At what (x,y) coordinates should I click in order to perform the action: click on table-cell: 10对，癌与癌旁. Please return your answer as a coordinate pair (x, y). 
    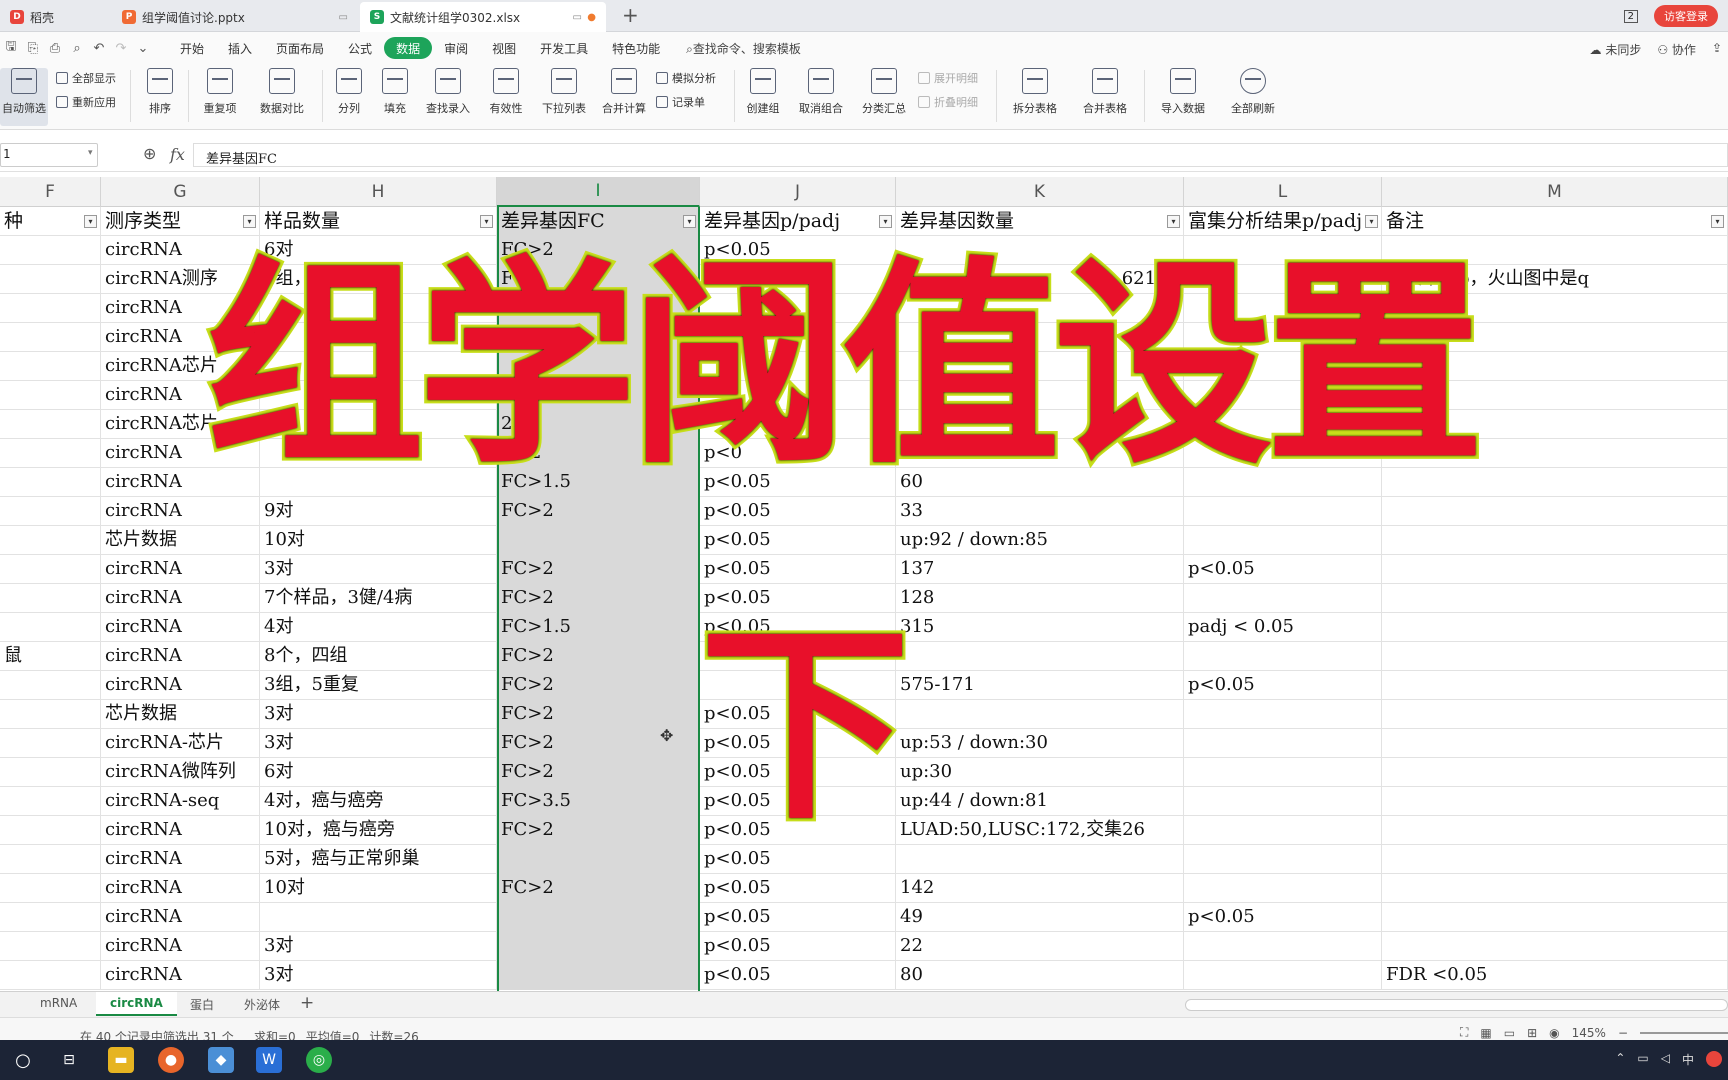
    Looking at the image, I should click on (378, 830).